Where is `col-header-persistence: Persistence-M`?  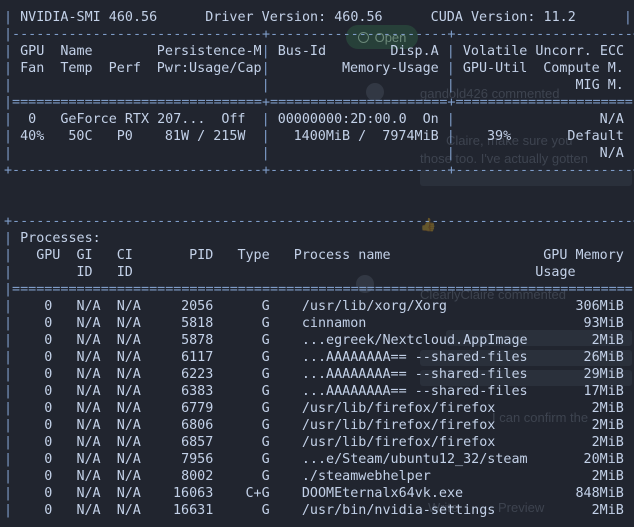
col-header-persistence: Persistence-M is located at coordinates (209, 51).